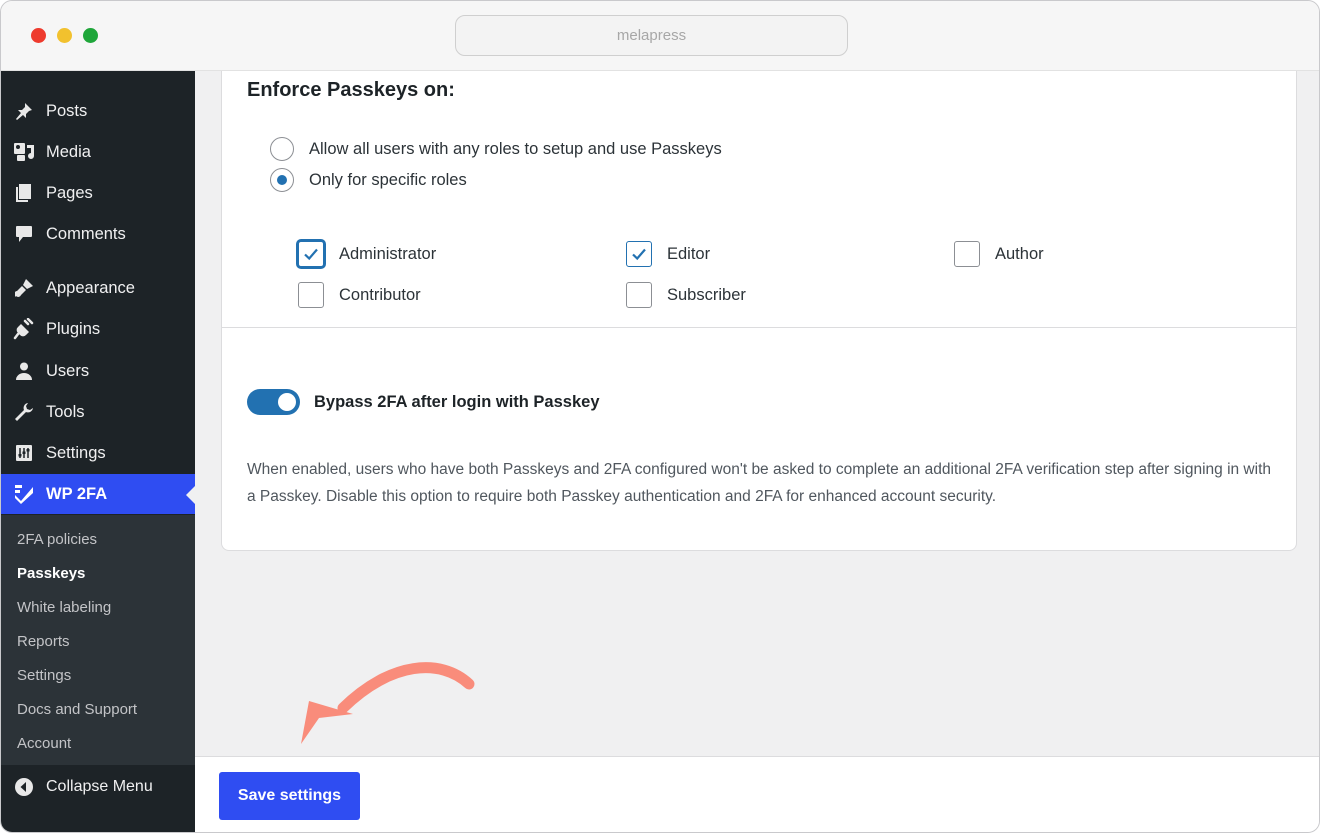  What do you see at coordinates (24, 288) in the screenshot?
I see `brush-icon` at bounding box center [24, 288].